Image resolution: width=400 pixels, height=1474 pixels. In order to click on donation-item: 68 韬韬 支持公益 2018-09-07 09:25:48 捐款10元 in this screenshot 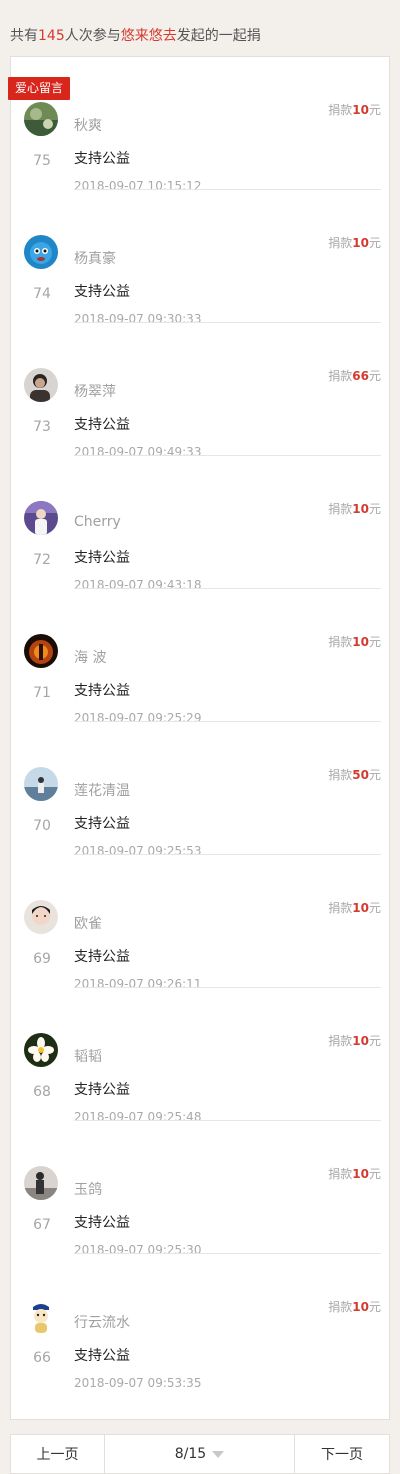, I will do `click(201, 1056)`.